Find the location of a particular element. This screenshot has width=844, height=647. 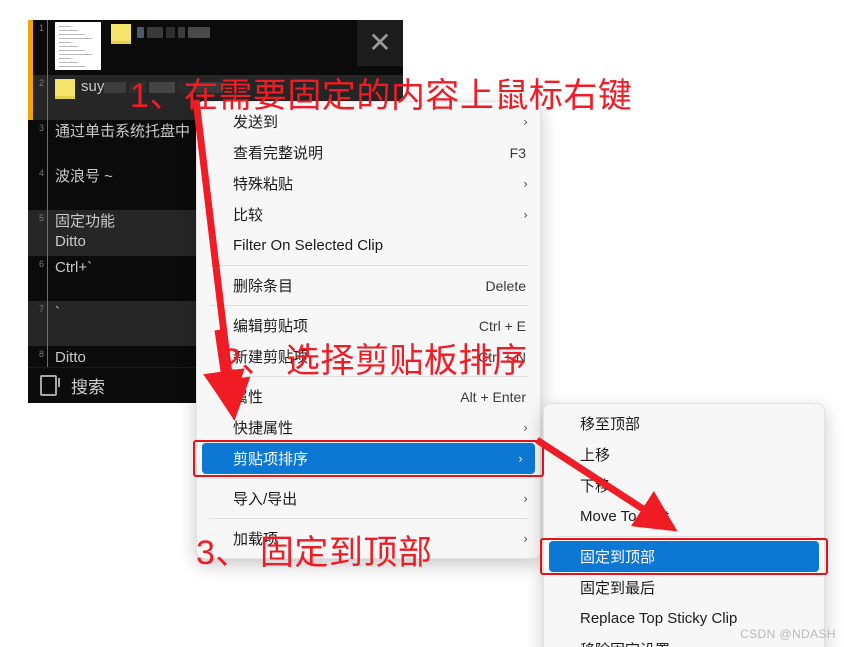

submenu-item: Move To Last is located at coordinates (684, 516).